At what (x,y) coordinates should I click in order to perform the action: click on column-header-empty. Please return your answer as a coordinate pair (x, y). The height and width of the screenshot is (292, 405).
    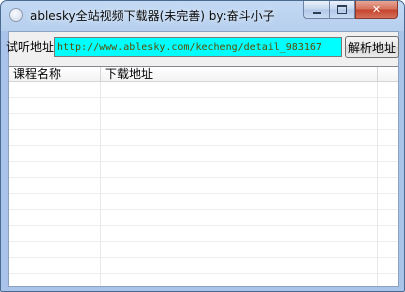
    Looking at the image, I should click on (388, 74).